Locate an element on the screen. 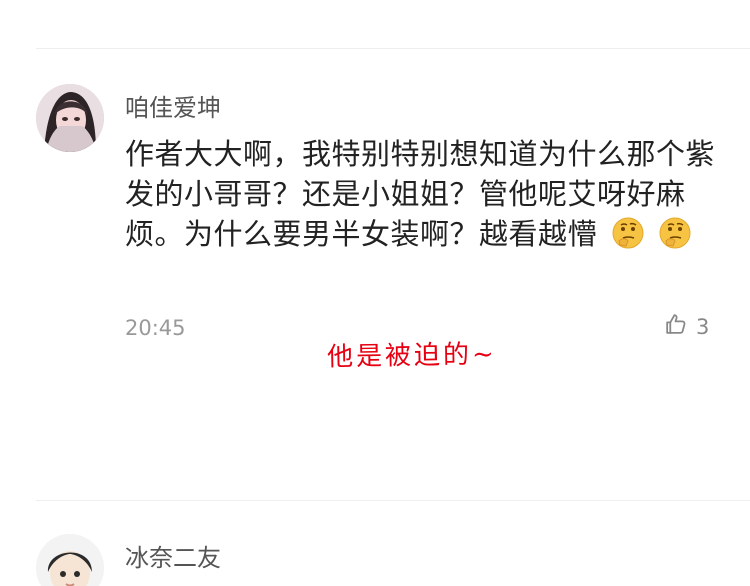 The width and height of the screenshot is (750, 586). like-button: 3 is located at coordinates (686, 327).